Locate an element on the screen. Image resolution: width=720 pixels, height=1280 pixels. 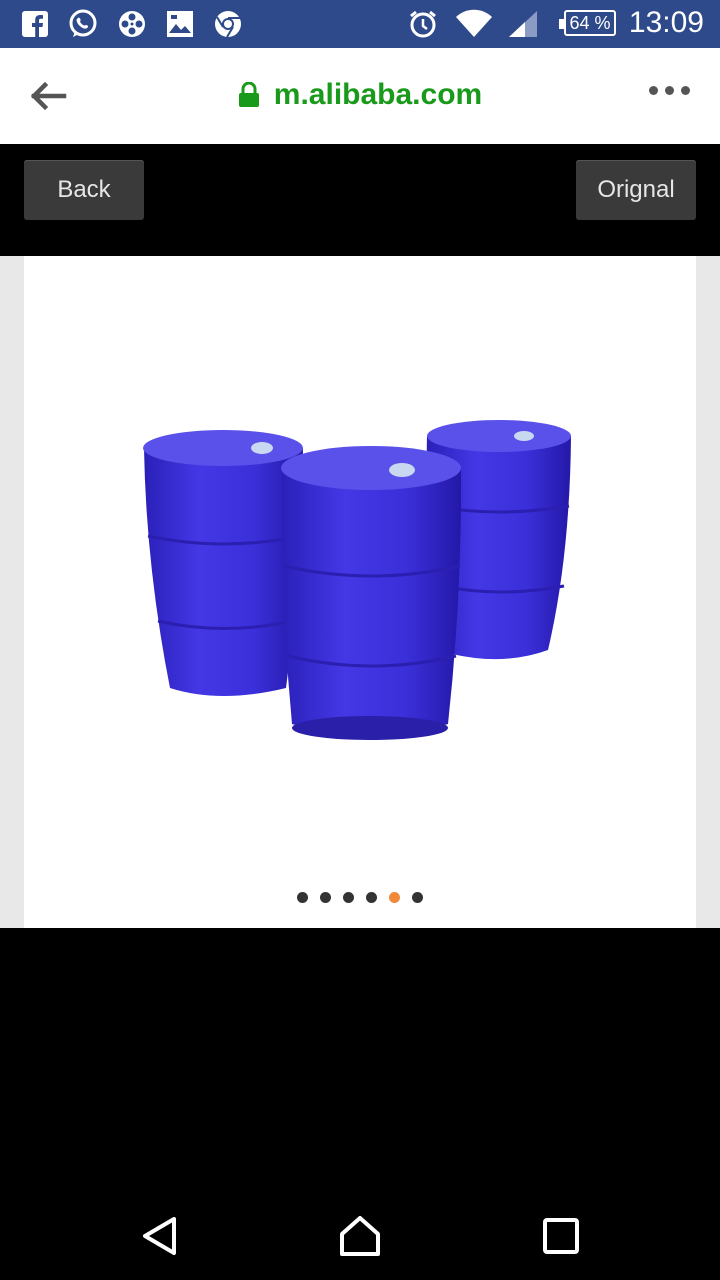
lock-icon is located at coordinates (248, 94).